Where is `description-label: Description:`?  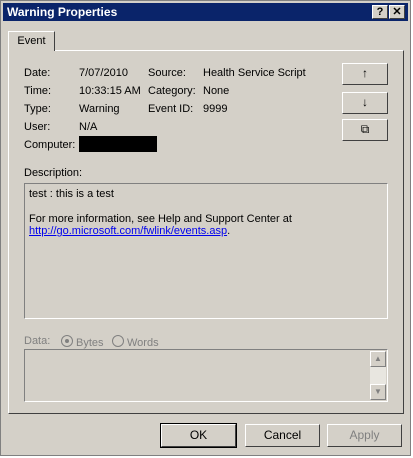 description-label: Description: is located at coordinates (53, 173).